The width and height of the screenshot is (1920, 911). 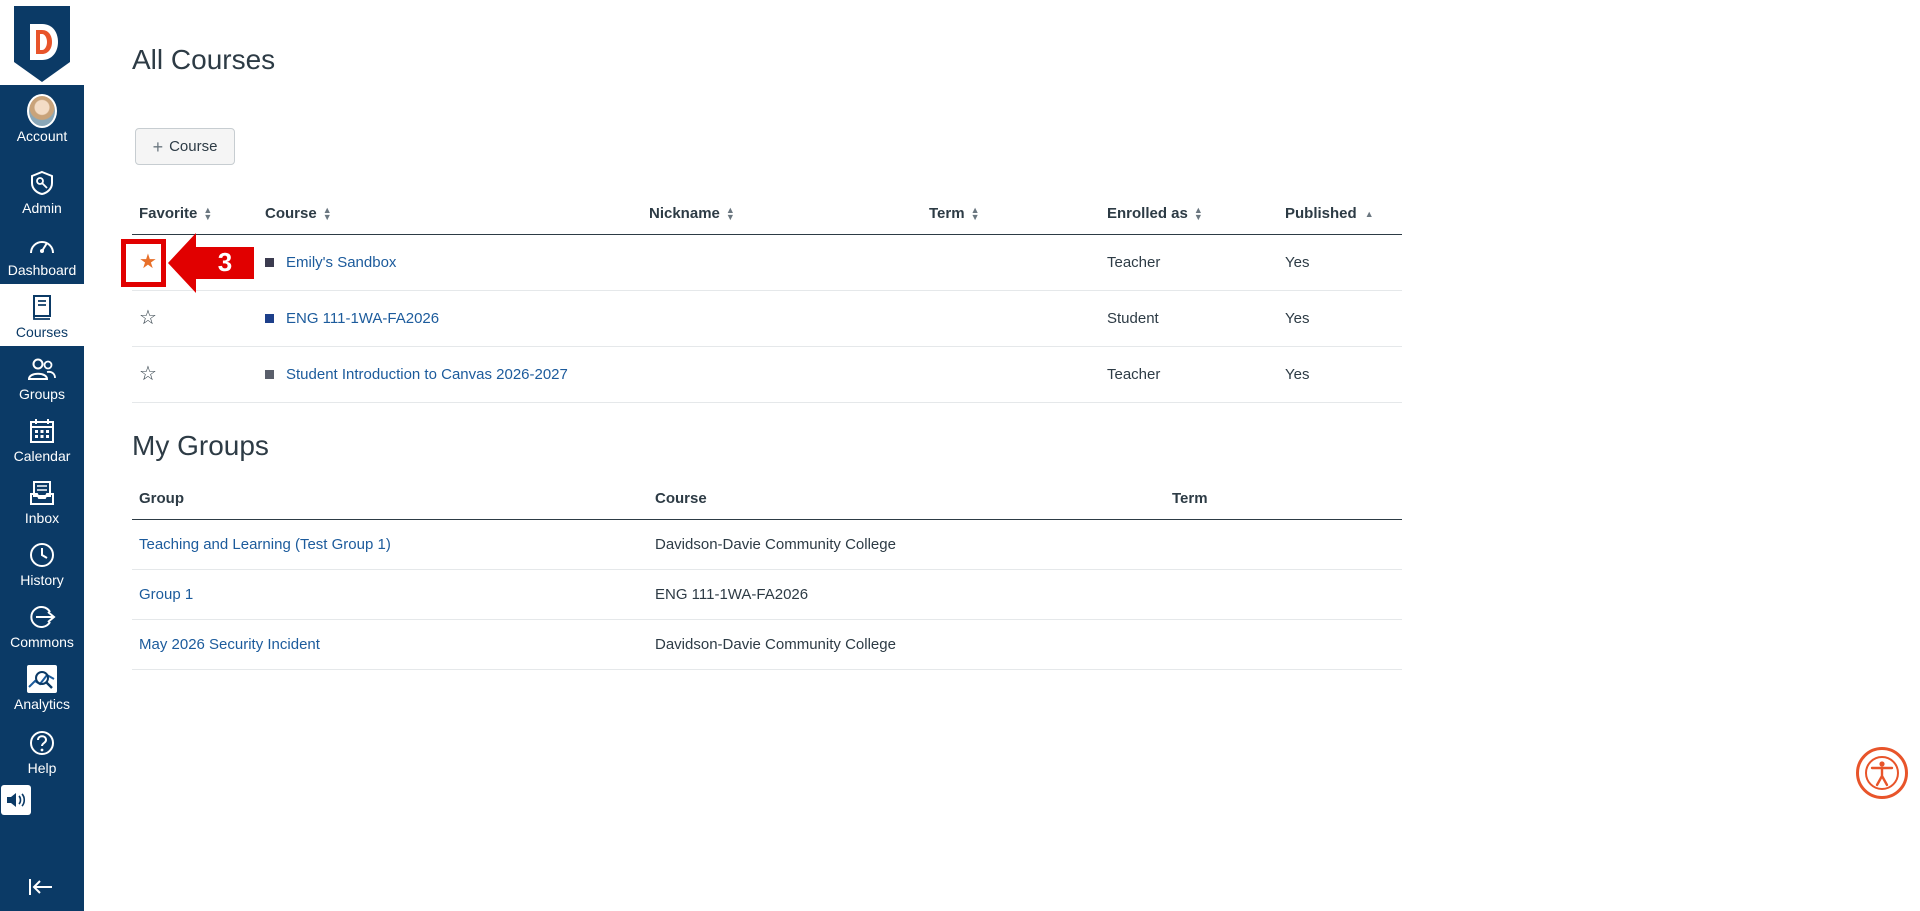 I want to click on nav-commons-label: Commons, so click(x=42, y=642).